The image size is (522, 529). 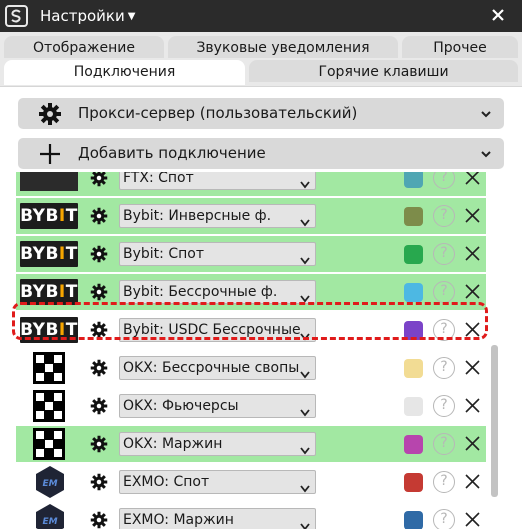 What do you see at coordinates (82, 16) in the screenshot?
I see `window-title: Настройки` at bounding box center [82, 16].